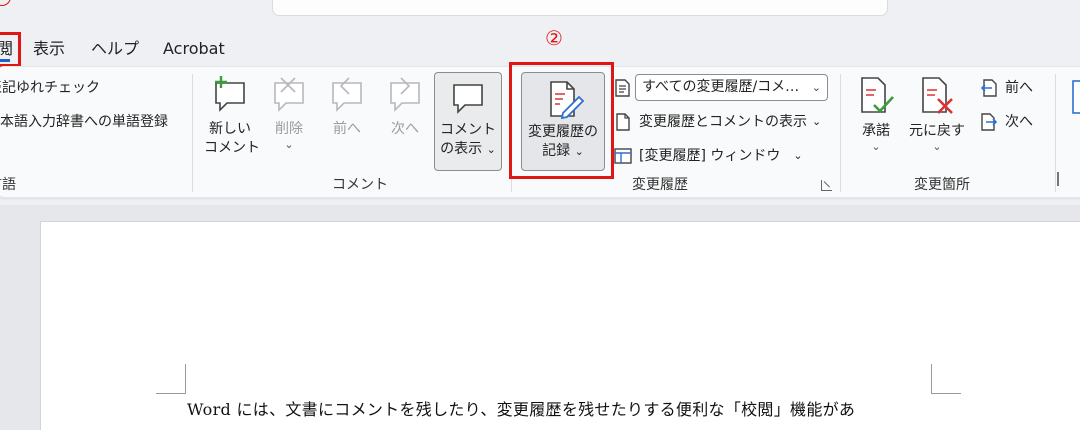  I want to click on accept-label: 承諾, so click(876, 131).